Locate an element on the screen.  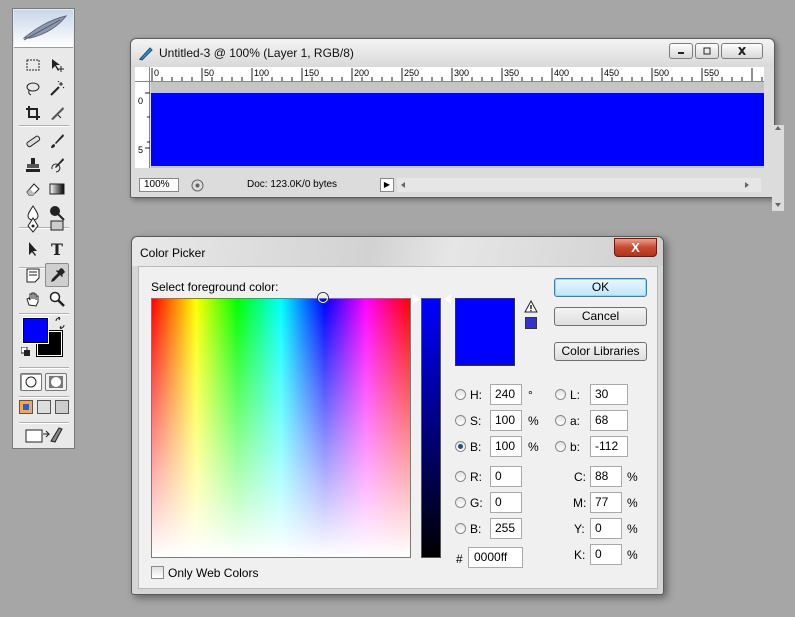
minimize-icon is located at coordinates (681, 53).